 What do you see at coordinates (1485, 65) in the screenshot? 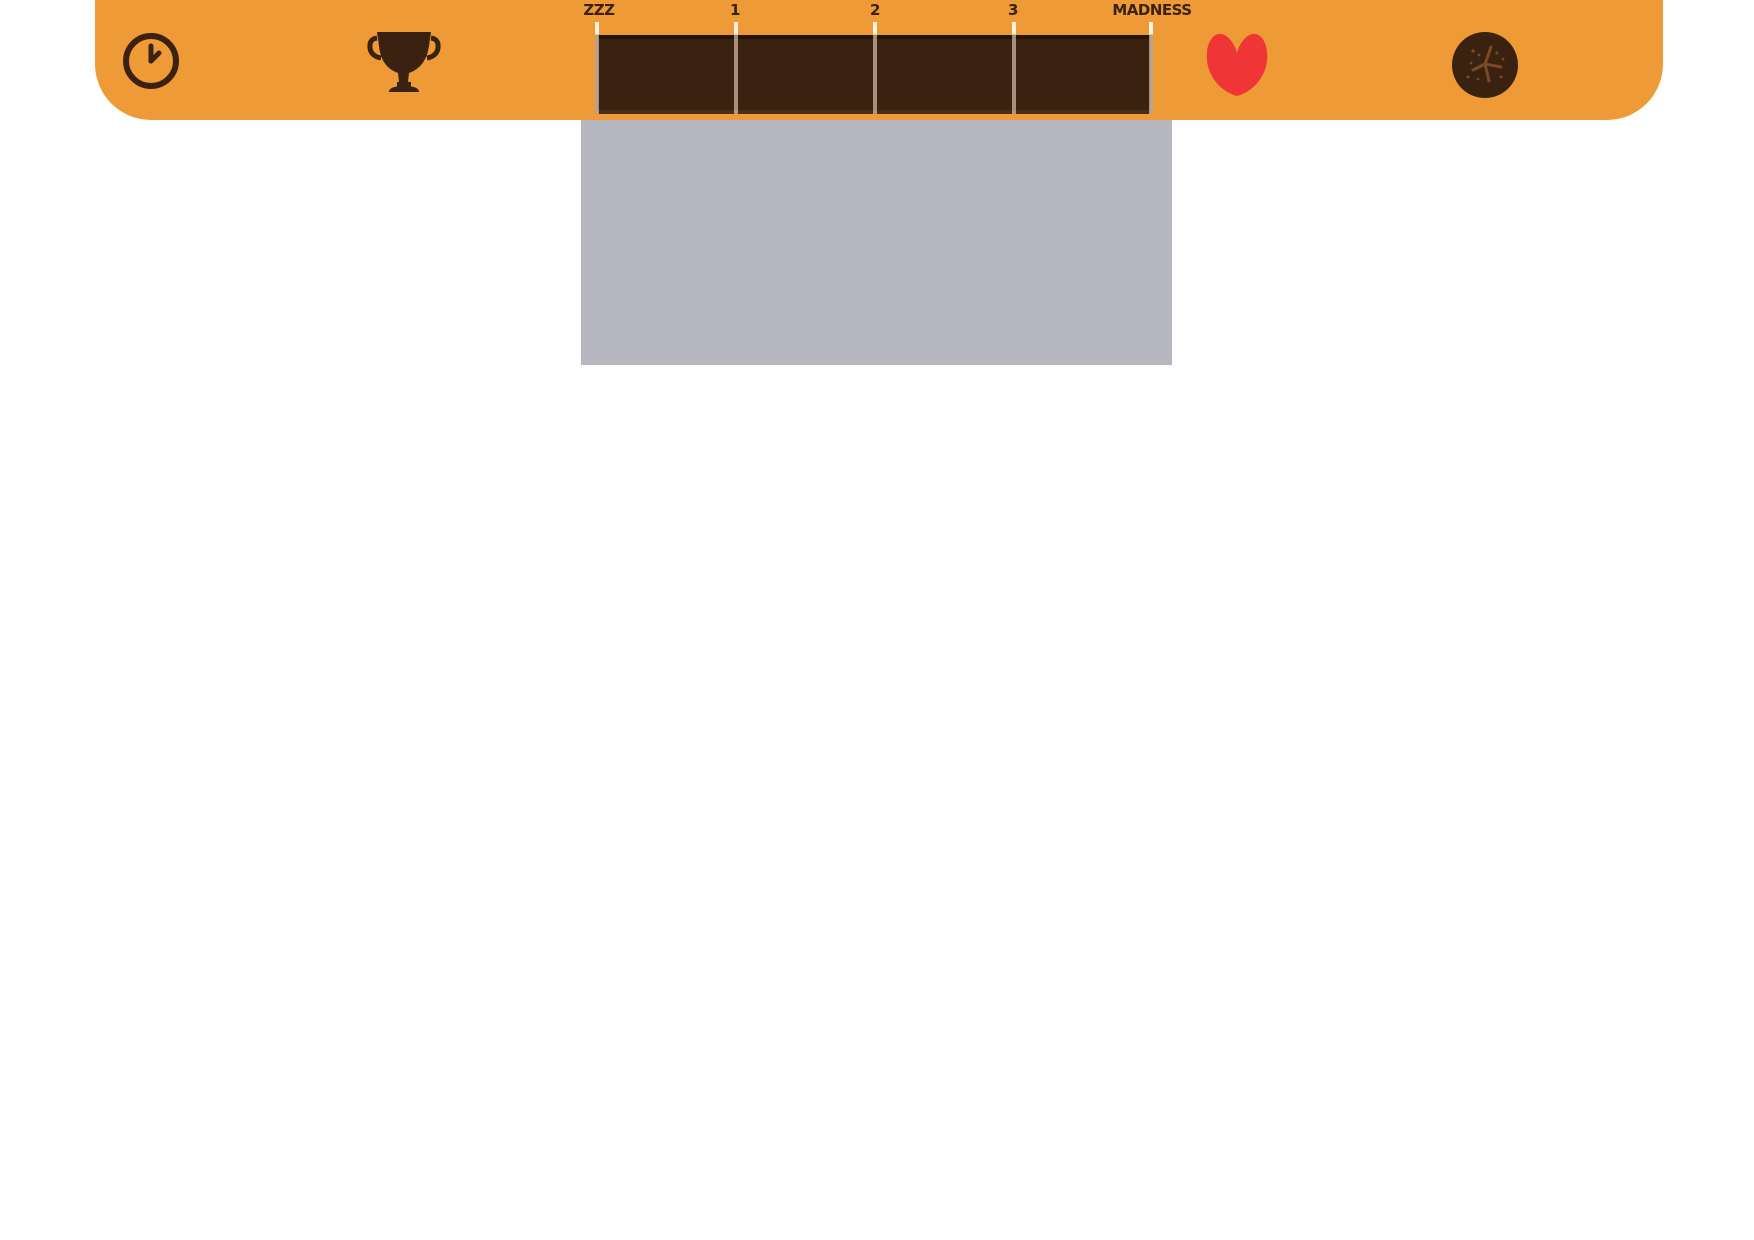
I see `cookie-icon` at bounding box center [1485, 65].